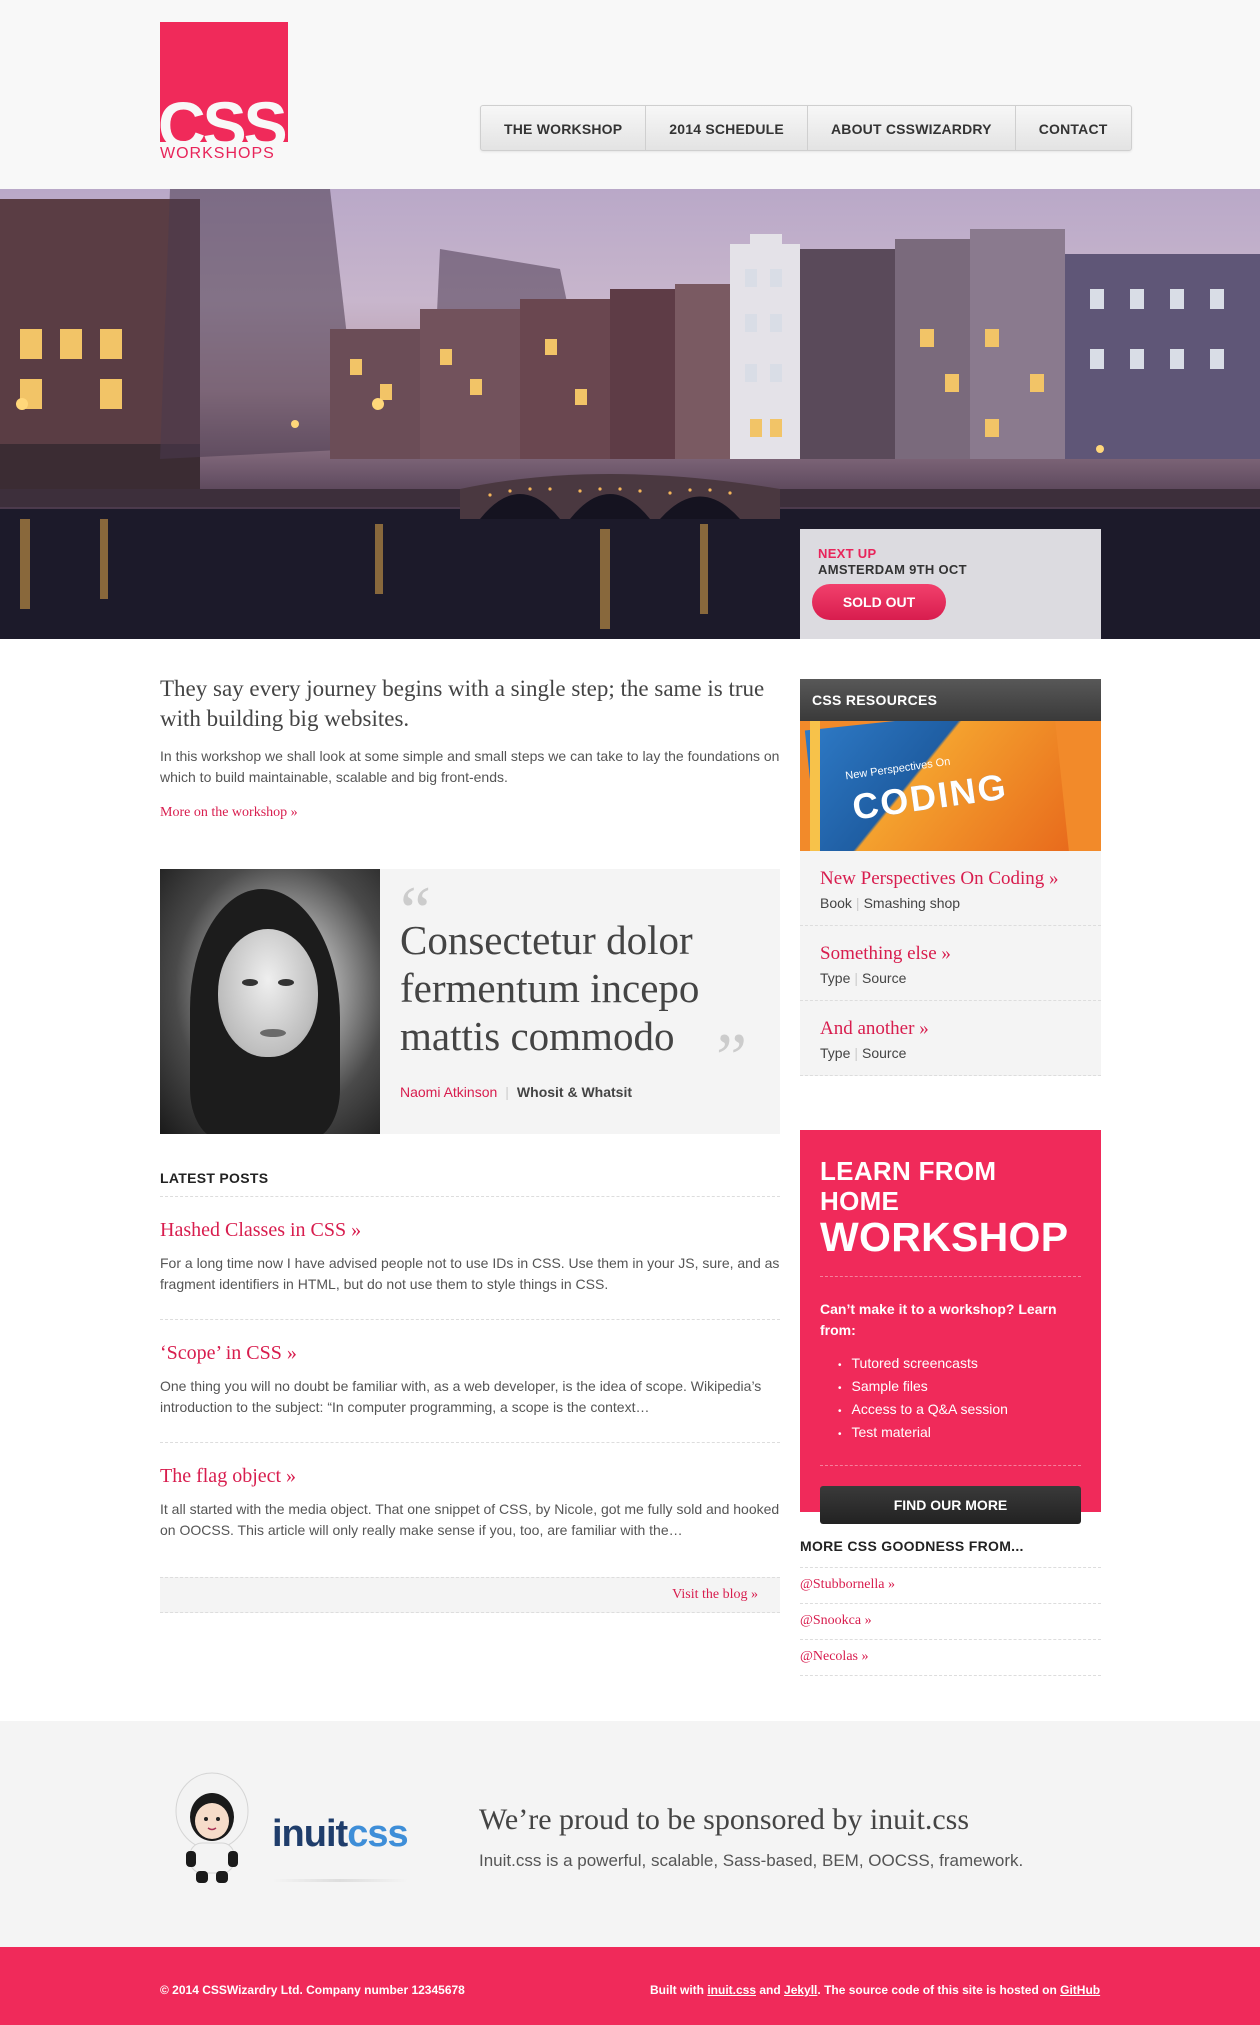 The height and width of the screenshot is (2025, 1260). Describe the element at coordinates (939, 878) in the screenshot. I see `resource-title-link: New Perspectives On Coding »` at that location.